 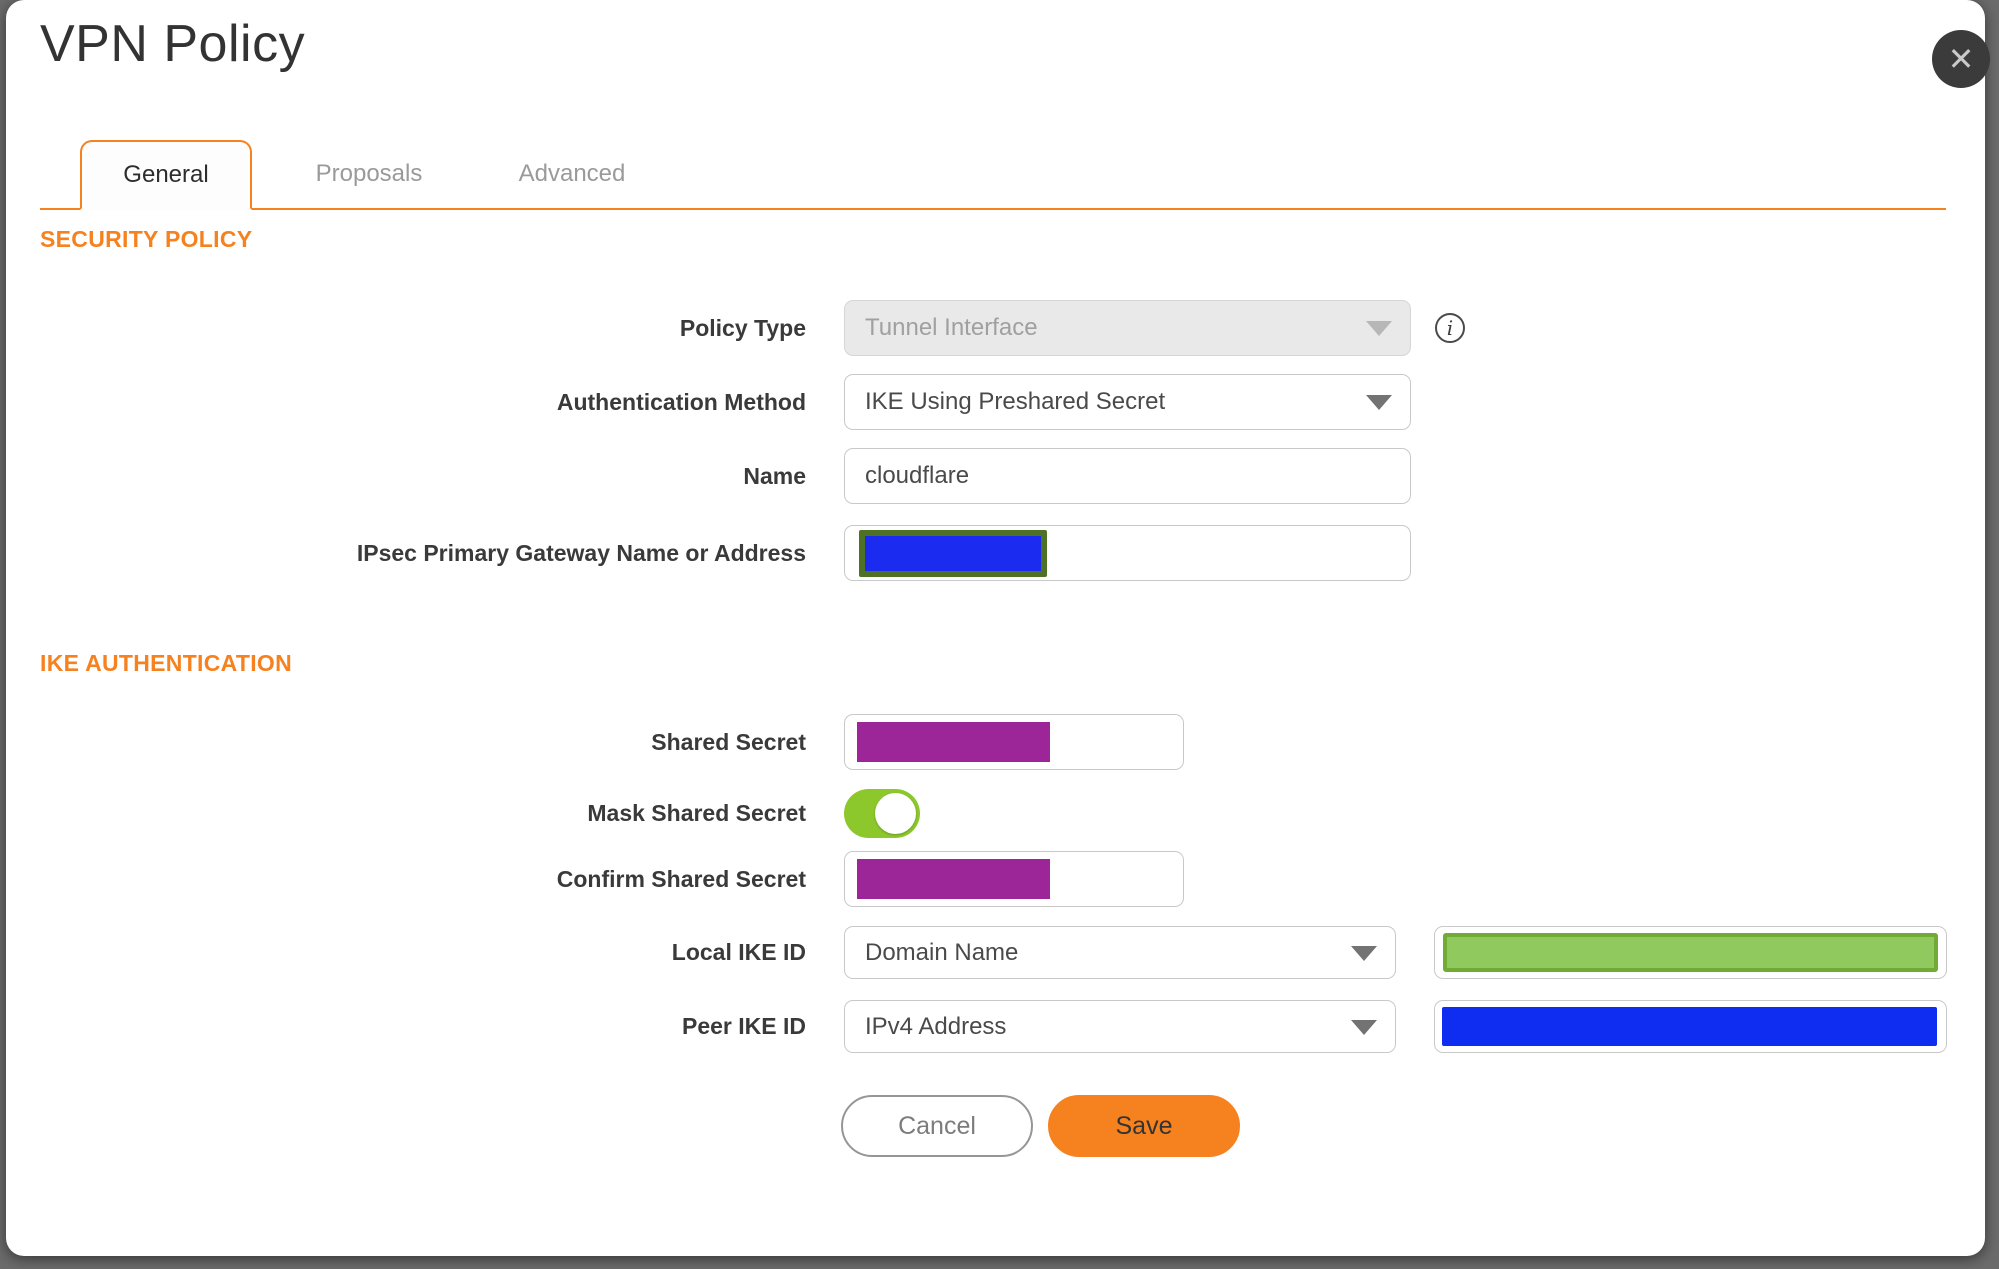 I want to click on authentication-method-select: IKE Using Preshared Secret, so click(x=1127, y=402).